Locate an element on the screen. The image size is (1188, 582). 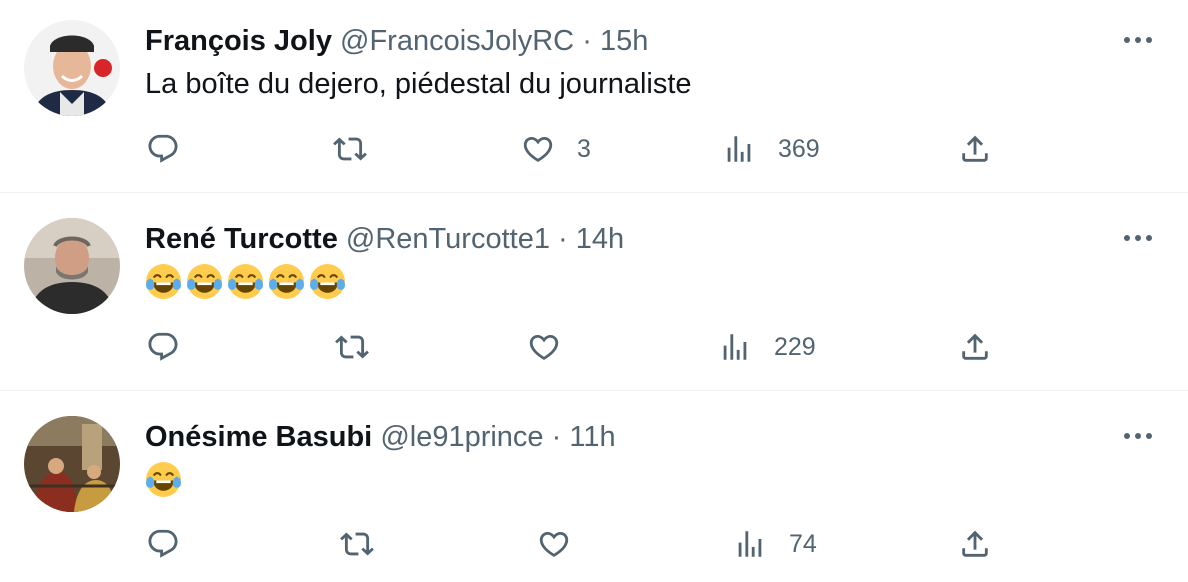
author-name: René Turcotte is located at coordinates (241, 239).